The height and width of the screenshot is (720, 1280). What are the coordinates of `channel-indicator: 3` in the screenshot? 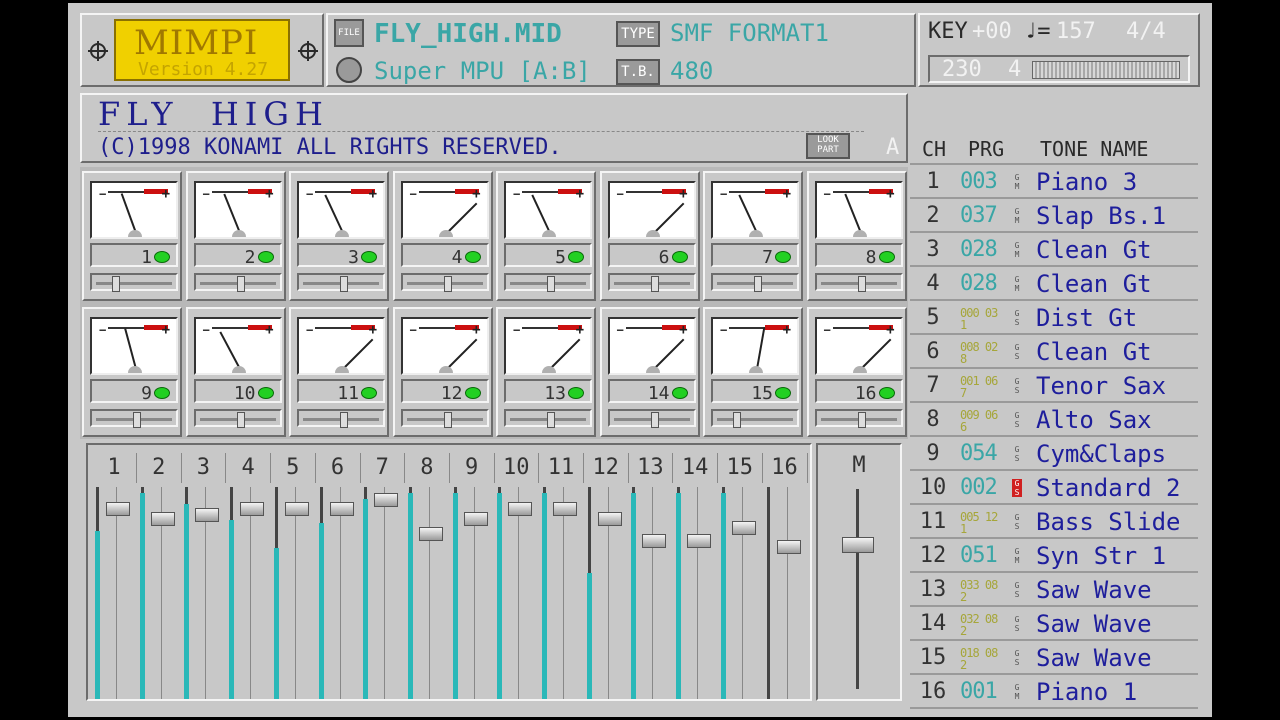 It's located at (341, 255).